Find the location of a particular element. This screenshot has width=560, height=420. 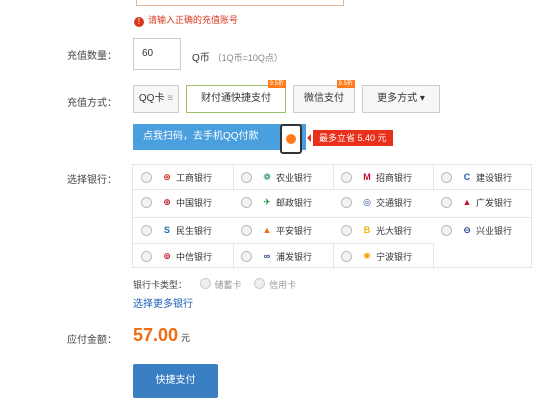

phone-qq-icon is located at coordinates (291, 139).